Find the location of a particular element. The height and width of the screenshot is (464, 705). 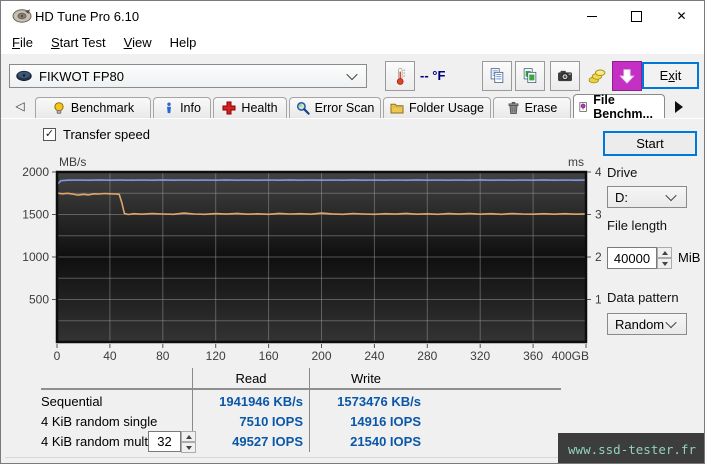

data-pattern-value: Random is located at coordinates (640, 324).